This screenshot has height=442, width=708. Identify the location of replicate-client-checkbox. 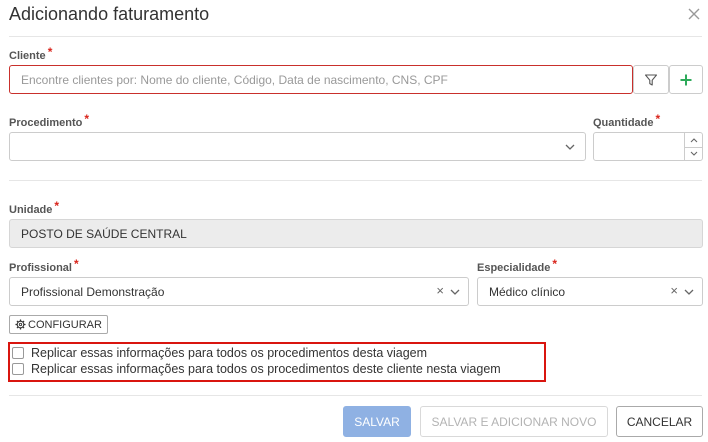
(18, 369).